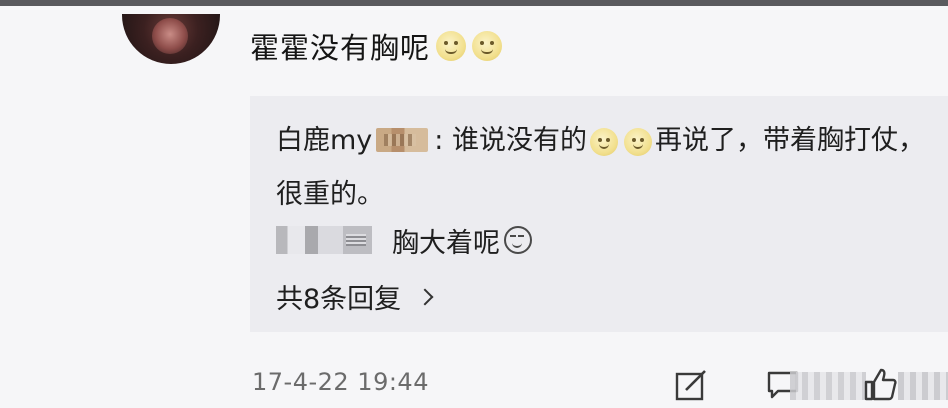 The width and height of the screenshot is (948, 408). What do you see at coordinates (339, 299) in the screenshot?
I see `view-more-label: 共8条回复` at bounding box center [339, 299].